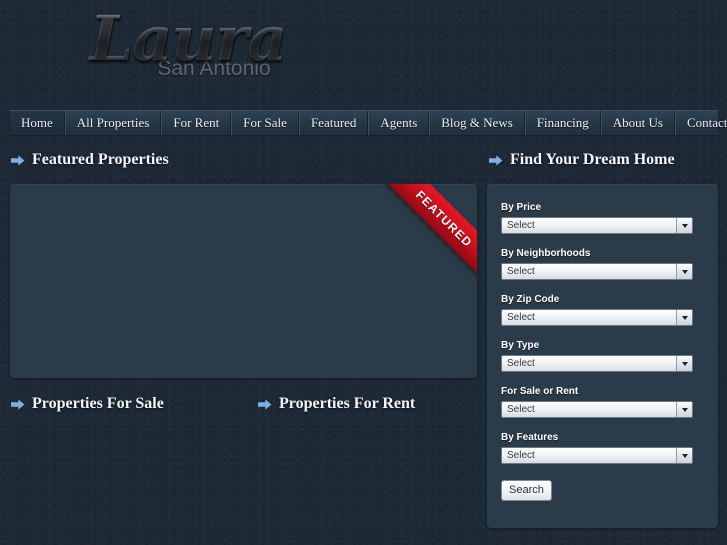  Describe the element at coordinates (98, 403) in the screenshot. I see `section-title: Properties For Sale` at that location.